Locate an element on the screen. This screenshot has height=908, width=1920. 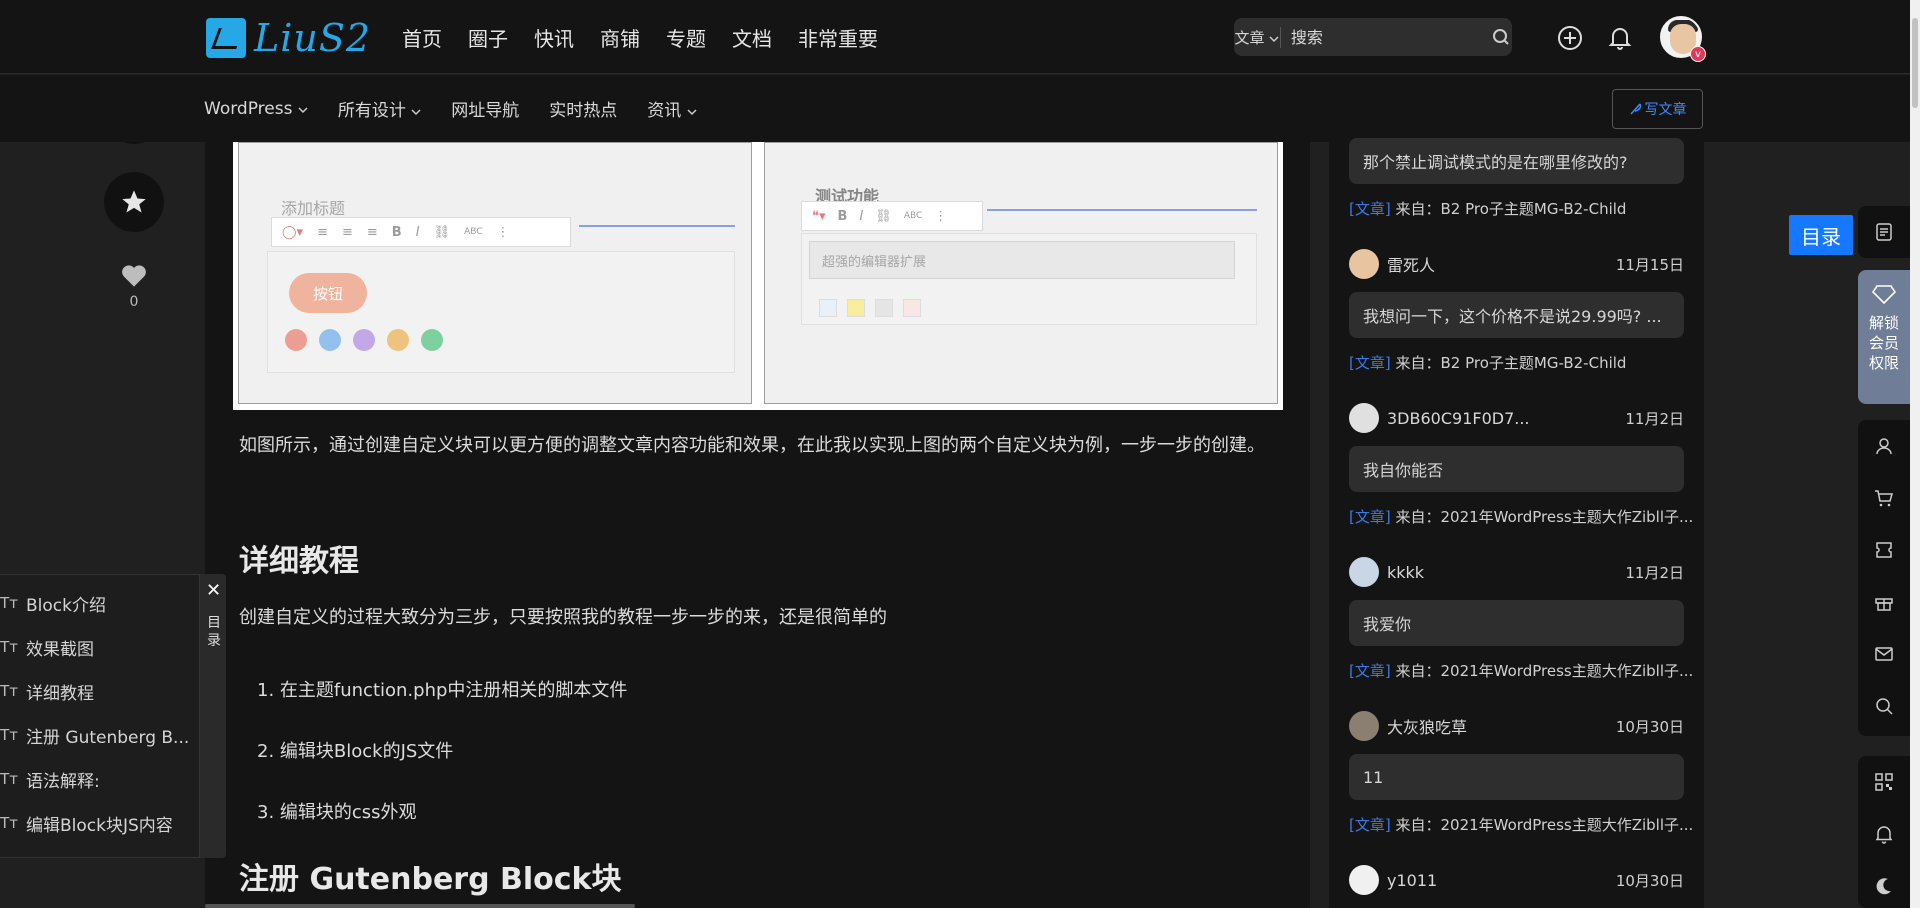
unlock-vip-button: 解锁会员权限 is located at coordinates (1884, 337).